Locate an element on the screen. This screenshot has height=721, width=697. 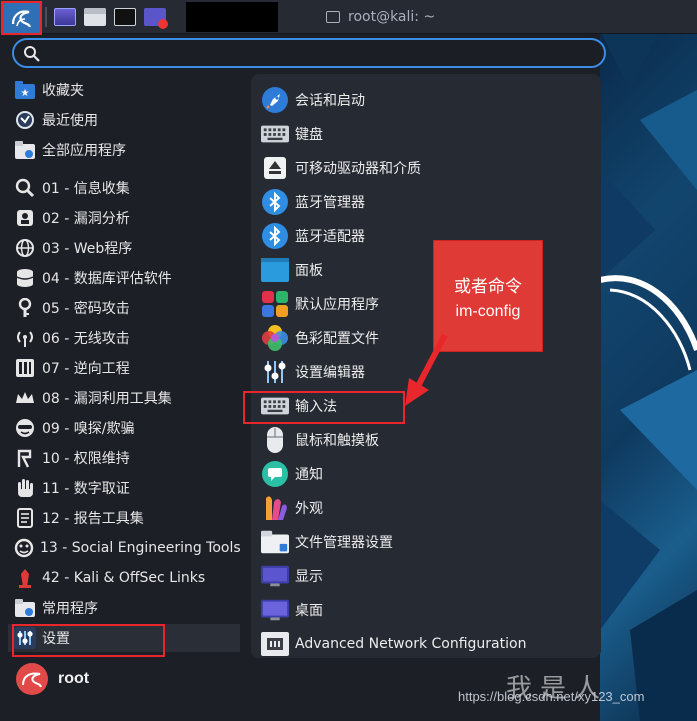
category-wireless-attacks: 06 - 无线攻击 is located at coordinates (124, 338).